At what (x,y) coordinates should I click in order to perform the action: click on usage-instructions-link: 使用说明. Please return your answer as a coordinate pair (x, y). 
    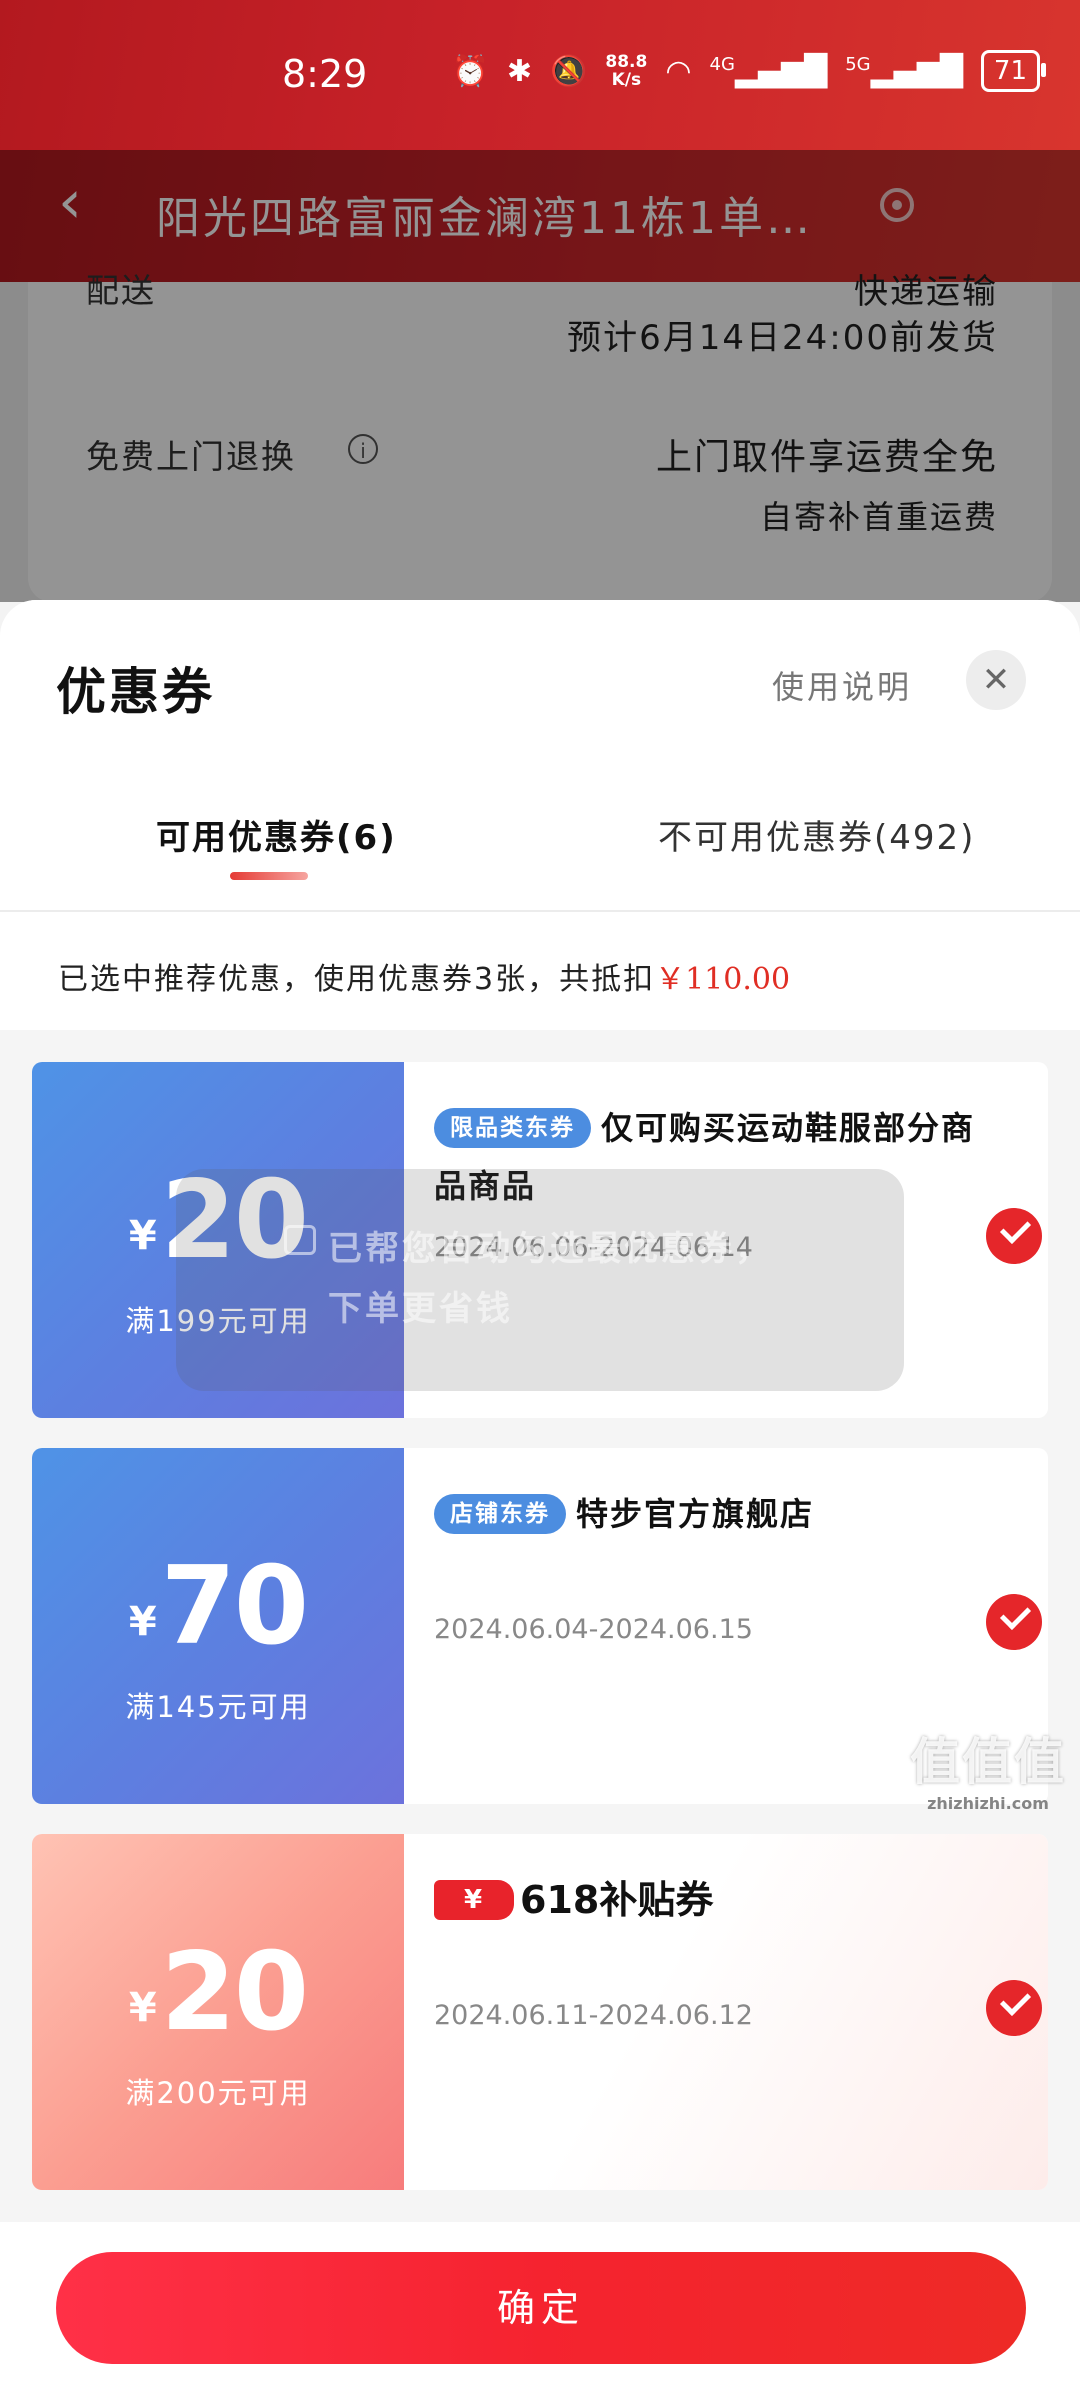
    Looking at the image, I should click on (842, 685).